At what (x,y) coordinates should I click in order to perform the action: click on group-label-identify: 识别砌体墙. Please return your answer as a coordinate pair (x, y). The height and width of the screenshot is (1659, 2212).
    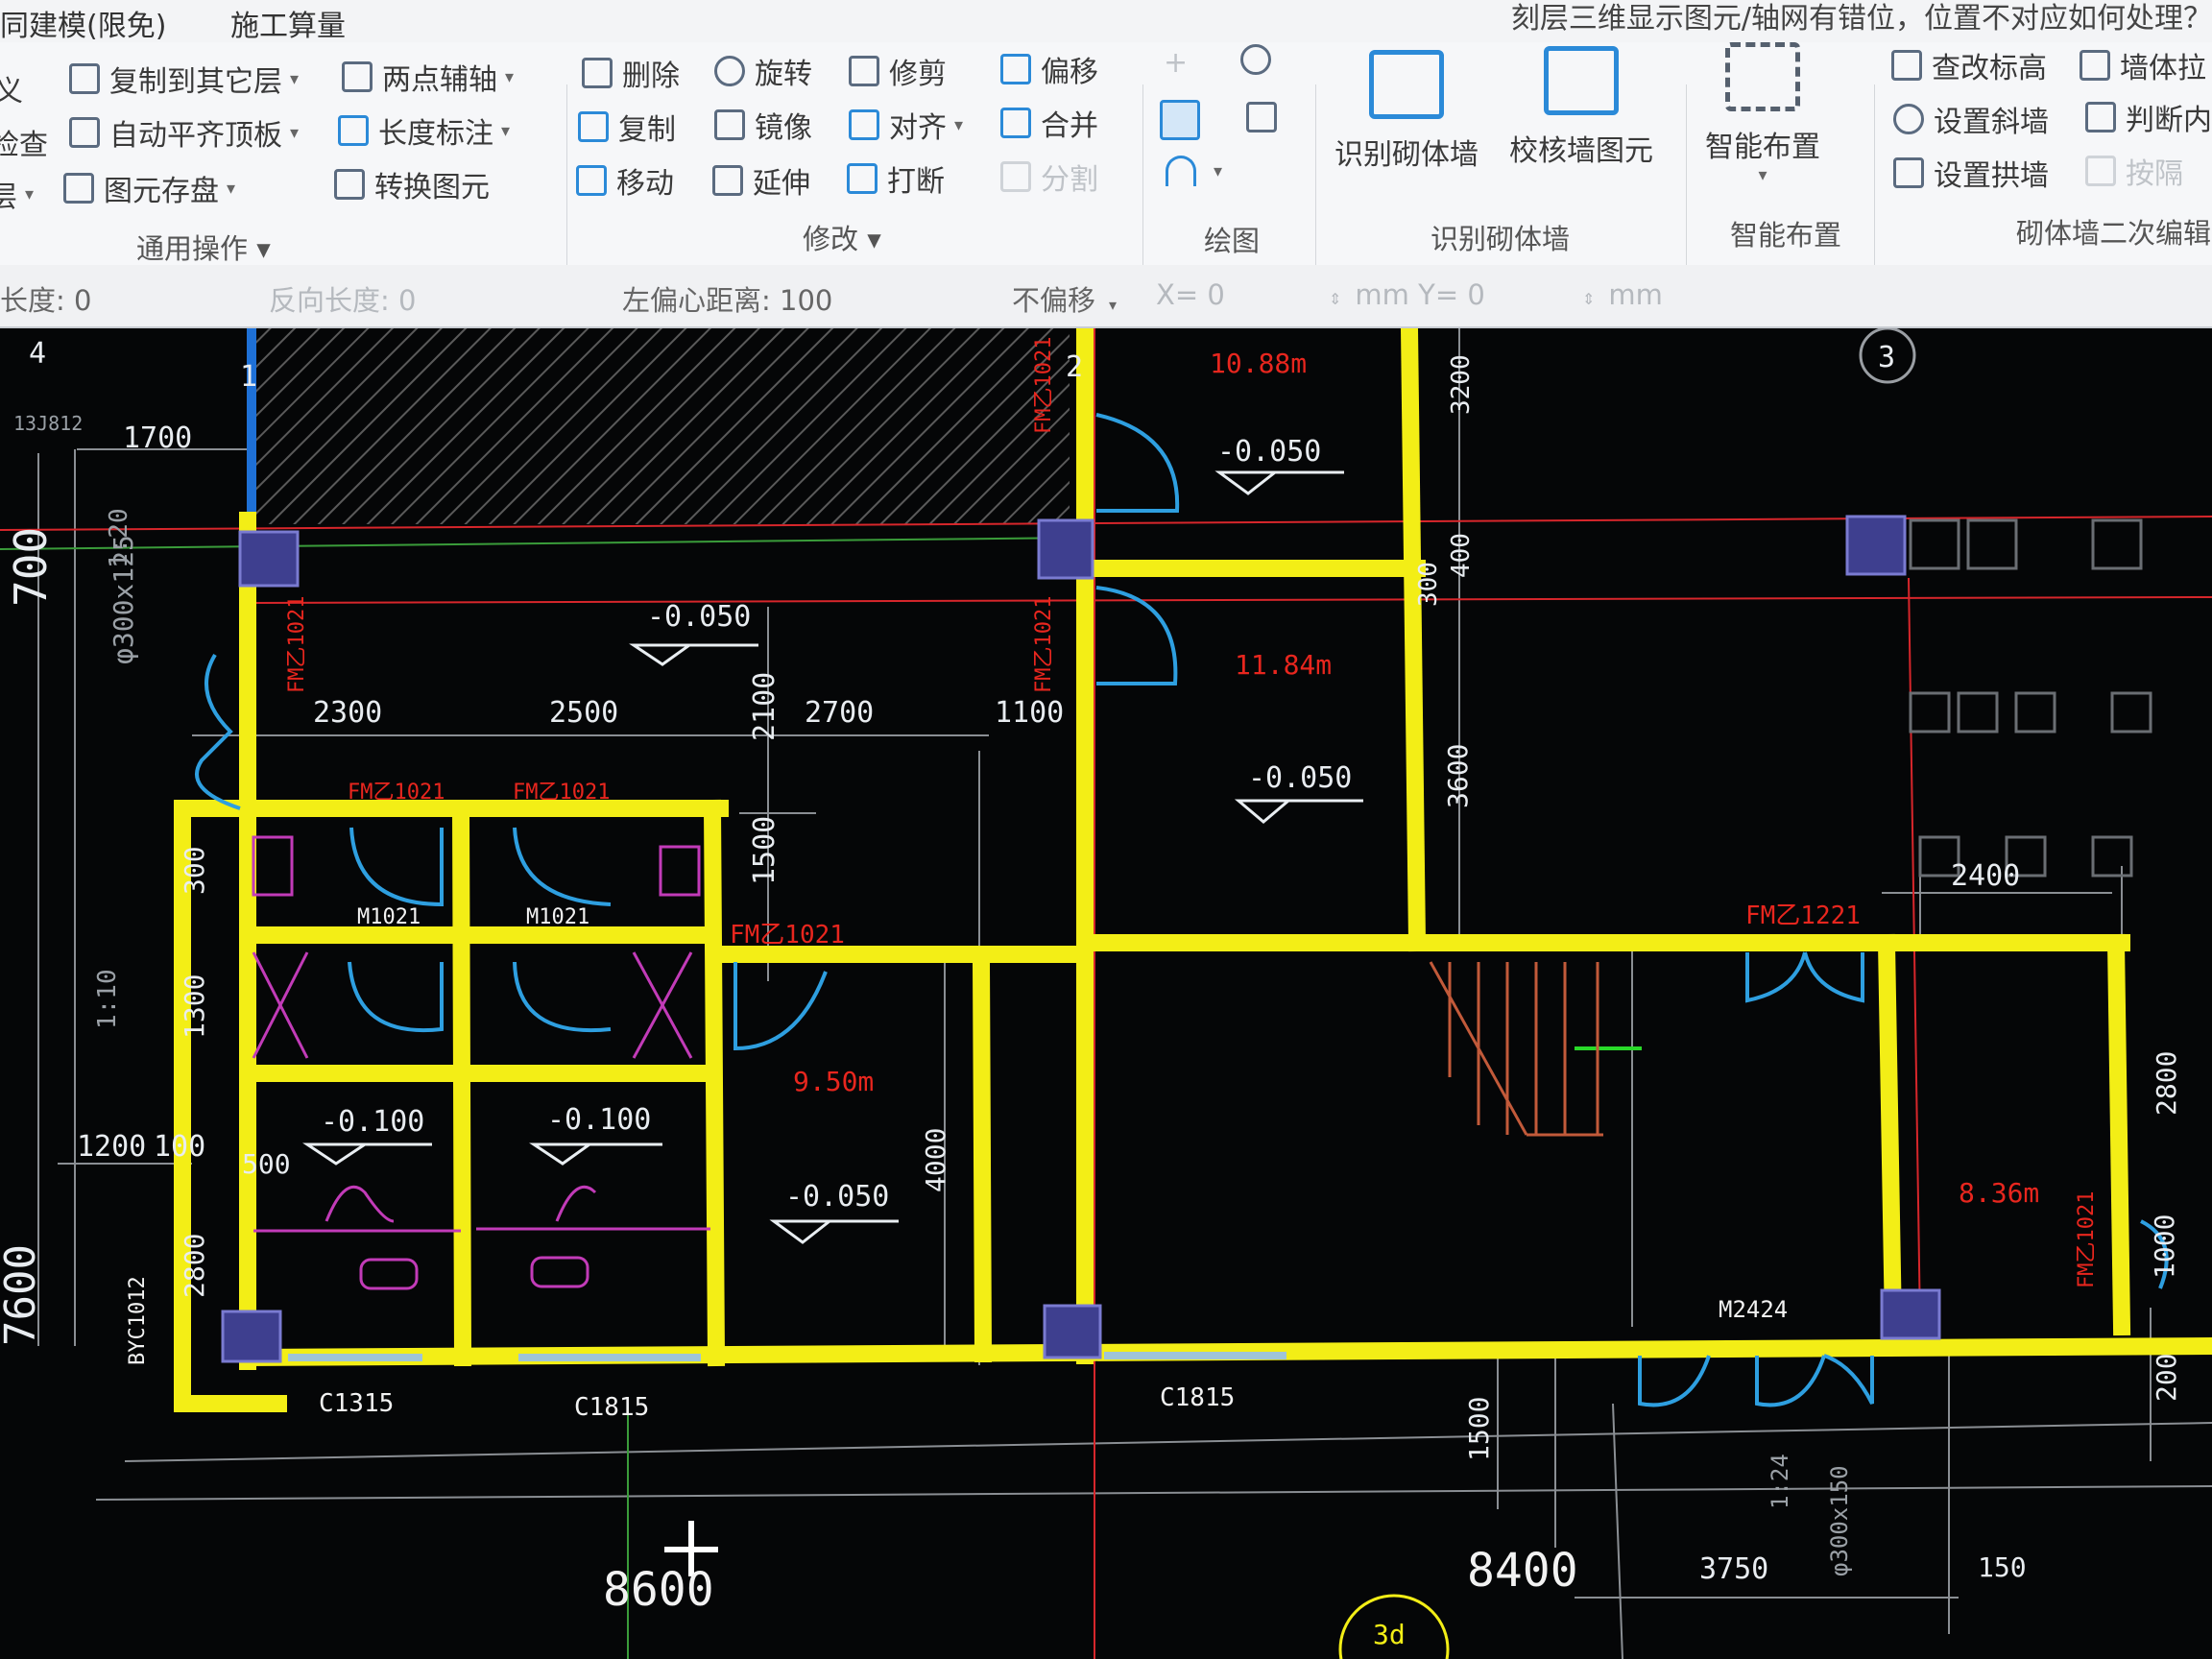
    Looking at the image, I should click on (1501, 239).